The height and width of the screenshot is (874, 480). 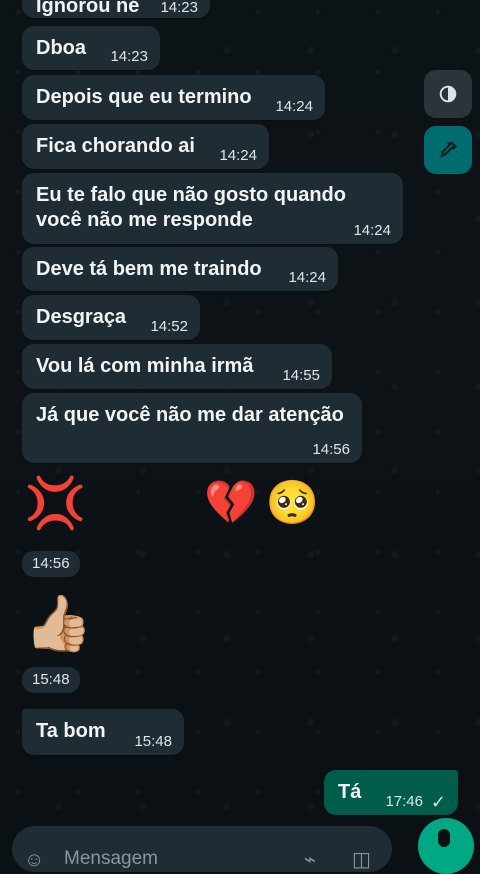 I want to click on contrast-button, so click(x=448, y=94).